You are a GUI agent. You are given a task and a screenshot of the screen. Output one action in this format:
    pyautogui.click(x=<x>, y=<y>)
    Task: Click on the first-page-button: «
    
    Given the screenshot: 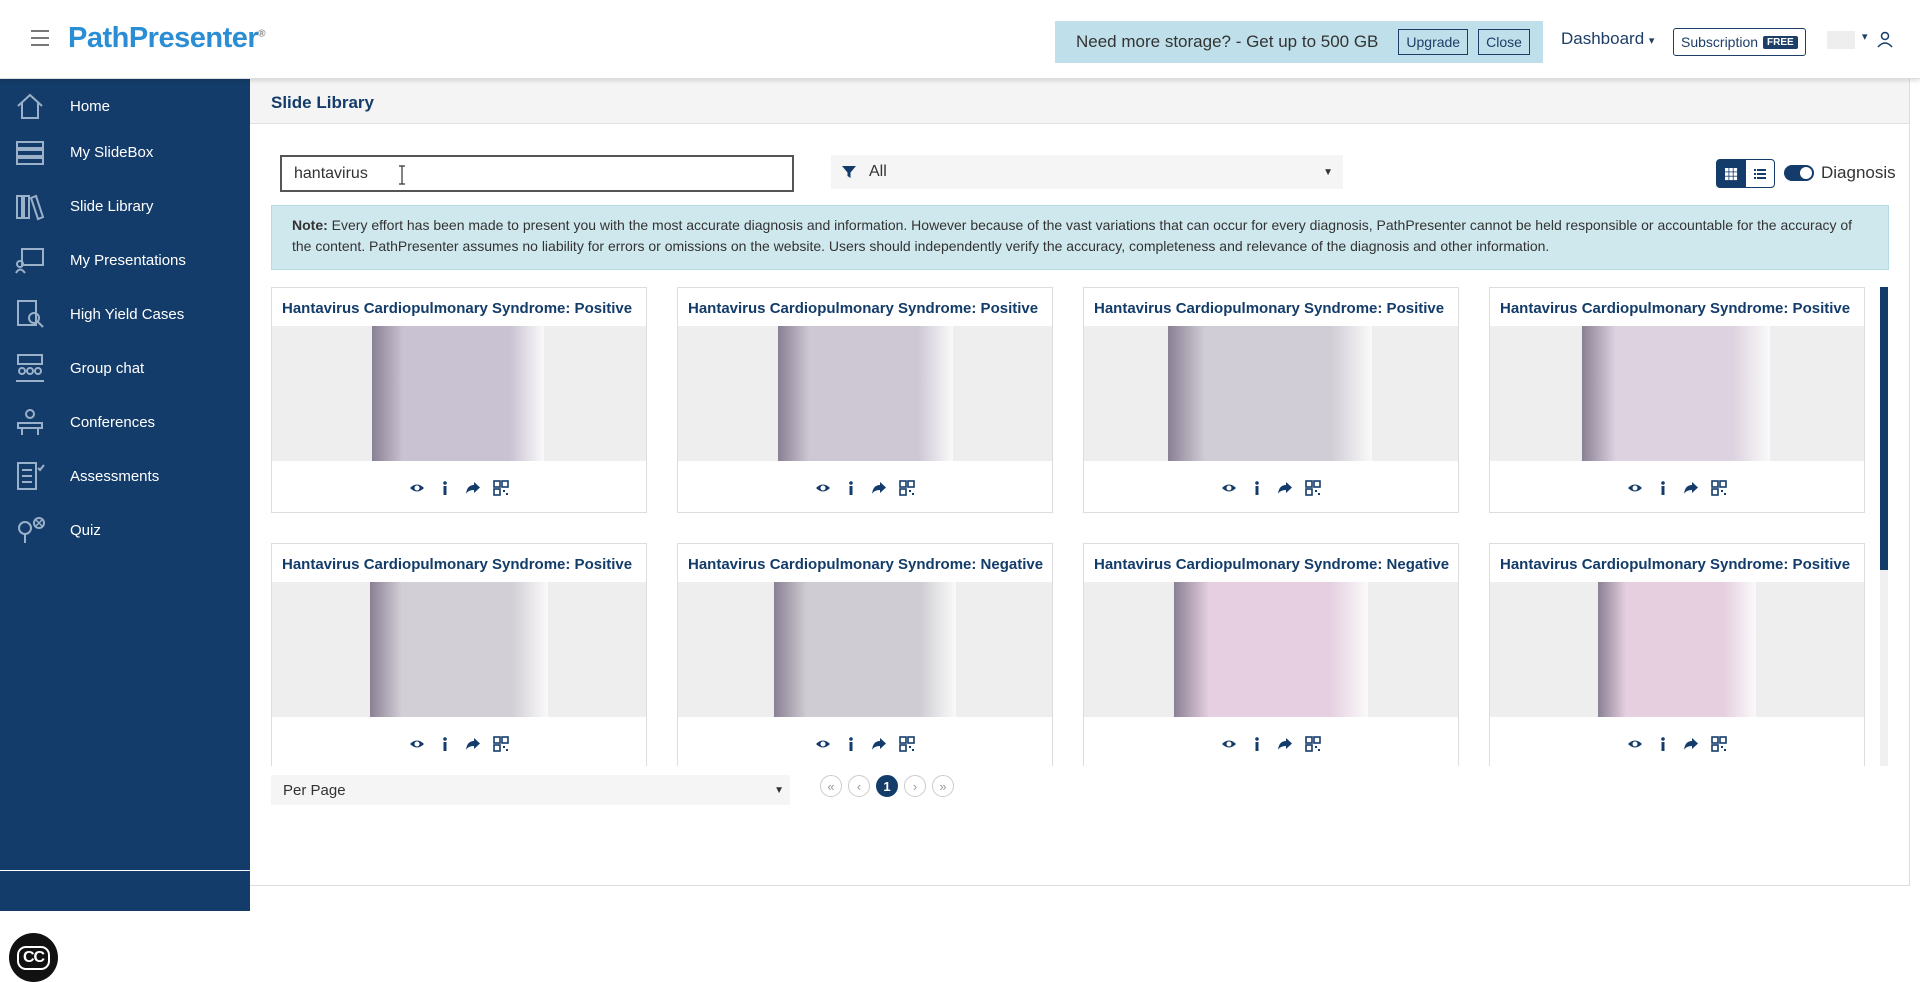 What is the action you would take?
    pyautogui.click(x=831, y=786)
    